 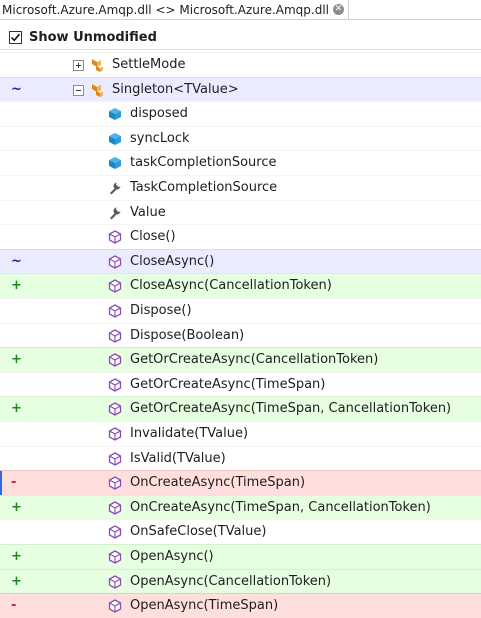 I want to click on tree-item-label: Dispose(Boolean), so click(x=187, y=335).